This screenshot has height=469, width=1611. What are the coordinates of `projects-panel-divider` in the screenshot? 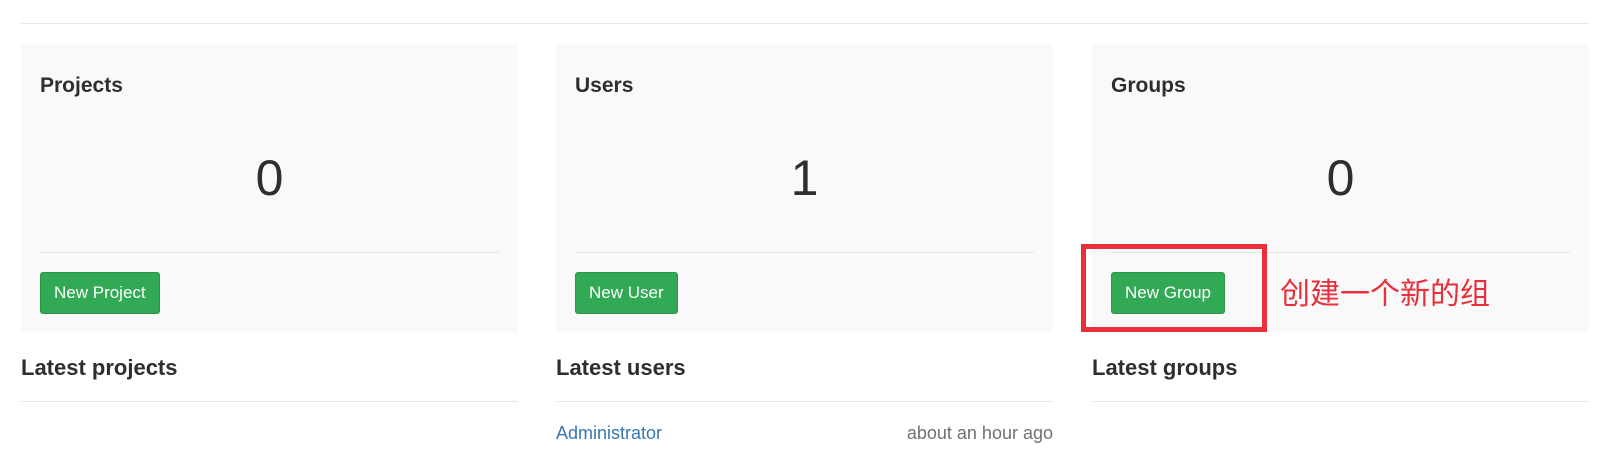 It's located at (269, 252).